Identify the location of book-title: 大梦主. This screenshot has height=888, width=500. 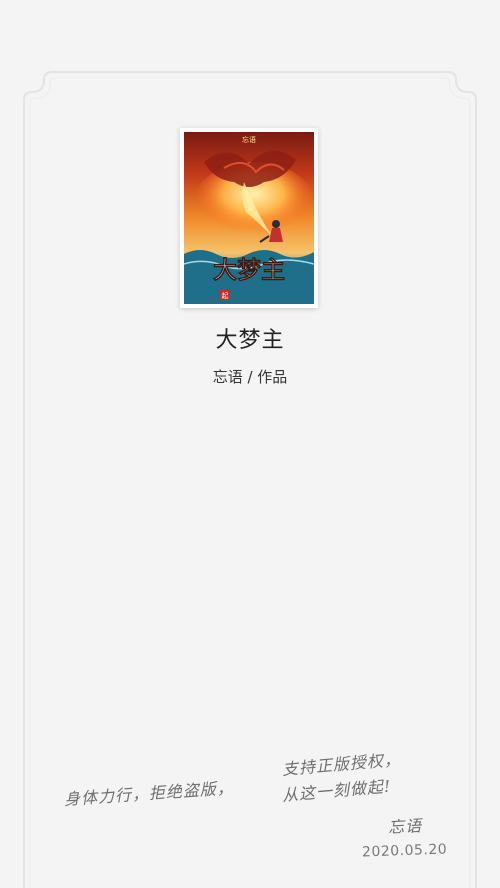
(250, 340).